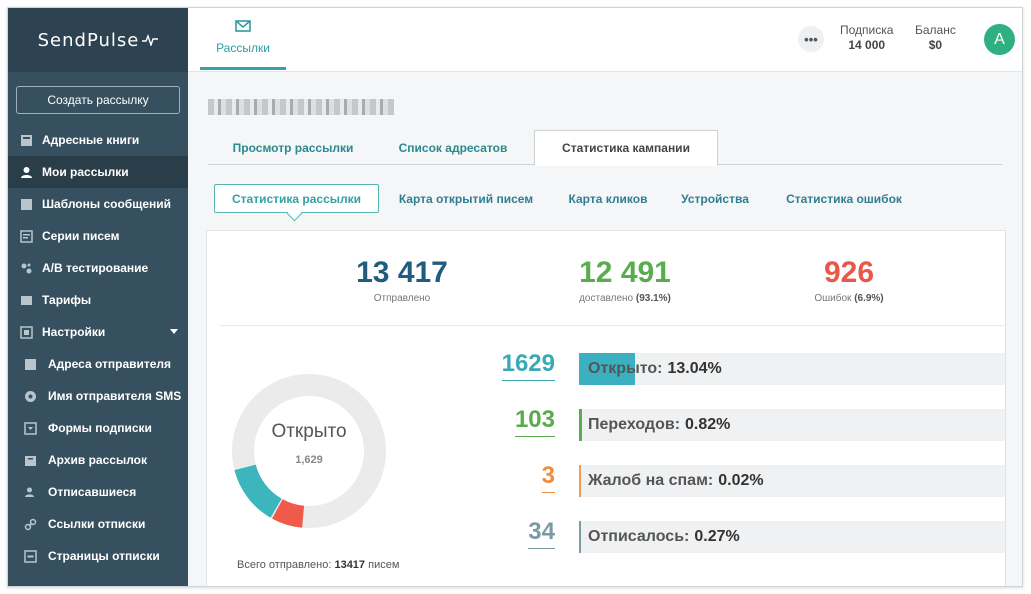 The image size is (1031, 594). Describe the element at coordinates (293, 147) in the screenshot. I see `tab-preview: Просмотр рассылки` at that location.